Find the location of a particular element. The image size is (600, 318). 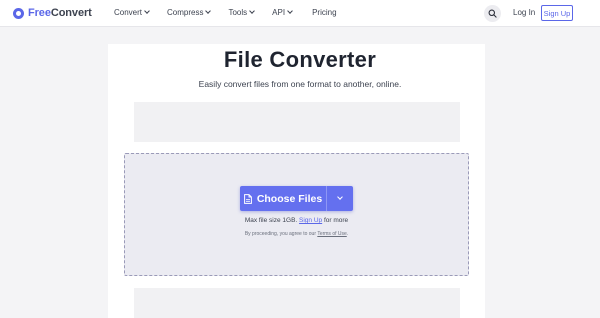

logo-rest: Convert is located at coordinates (71, 13).